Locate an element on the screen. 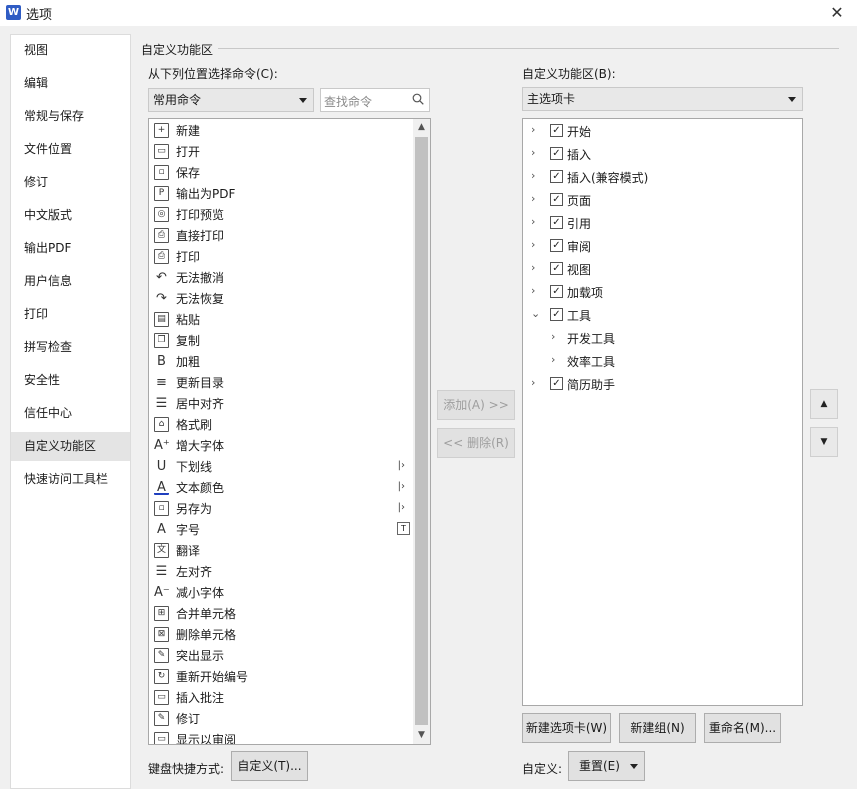 The width and height of the screenshot is (857, 789). command-item: ↻ 重新开始编号 is located at coordinates (281, 676).